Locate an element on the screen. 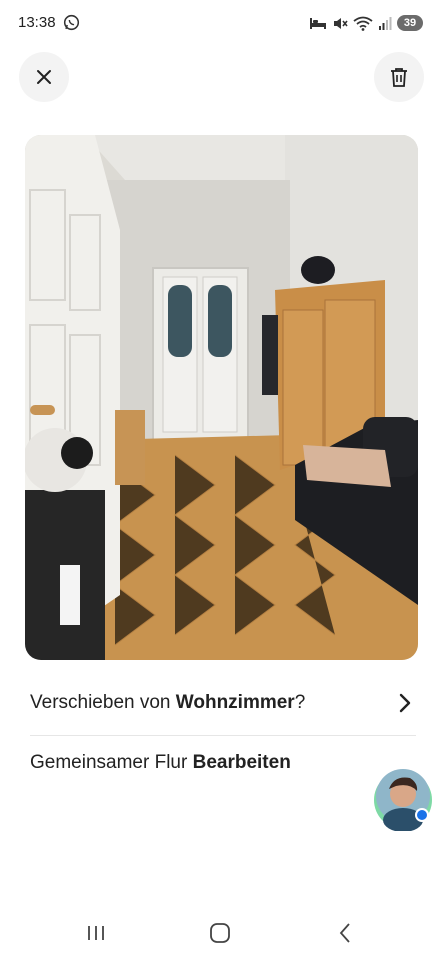 This screenshot has width=443, height=960. whatsapp-icon is located at coordinates (71, 22).